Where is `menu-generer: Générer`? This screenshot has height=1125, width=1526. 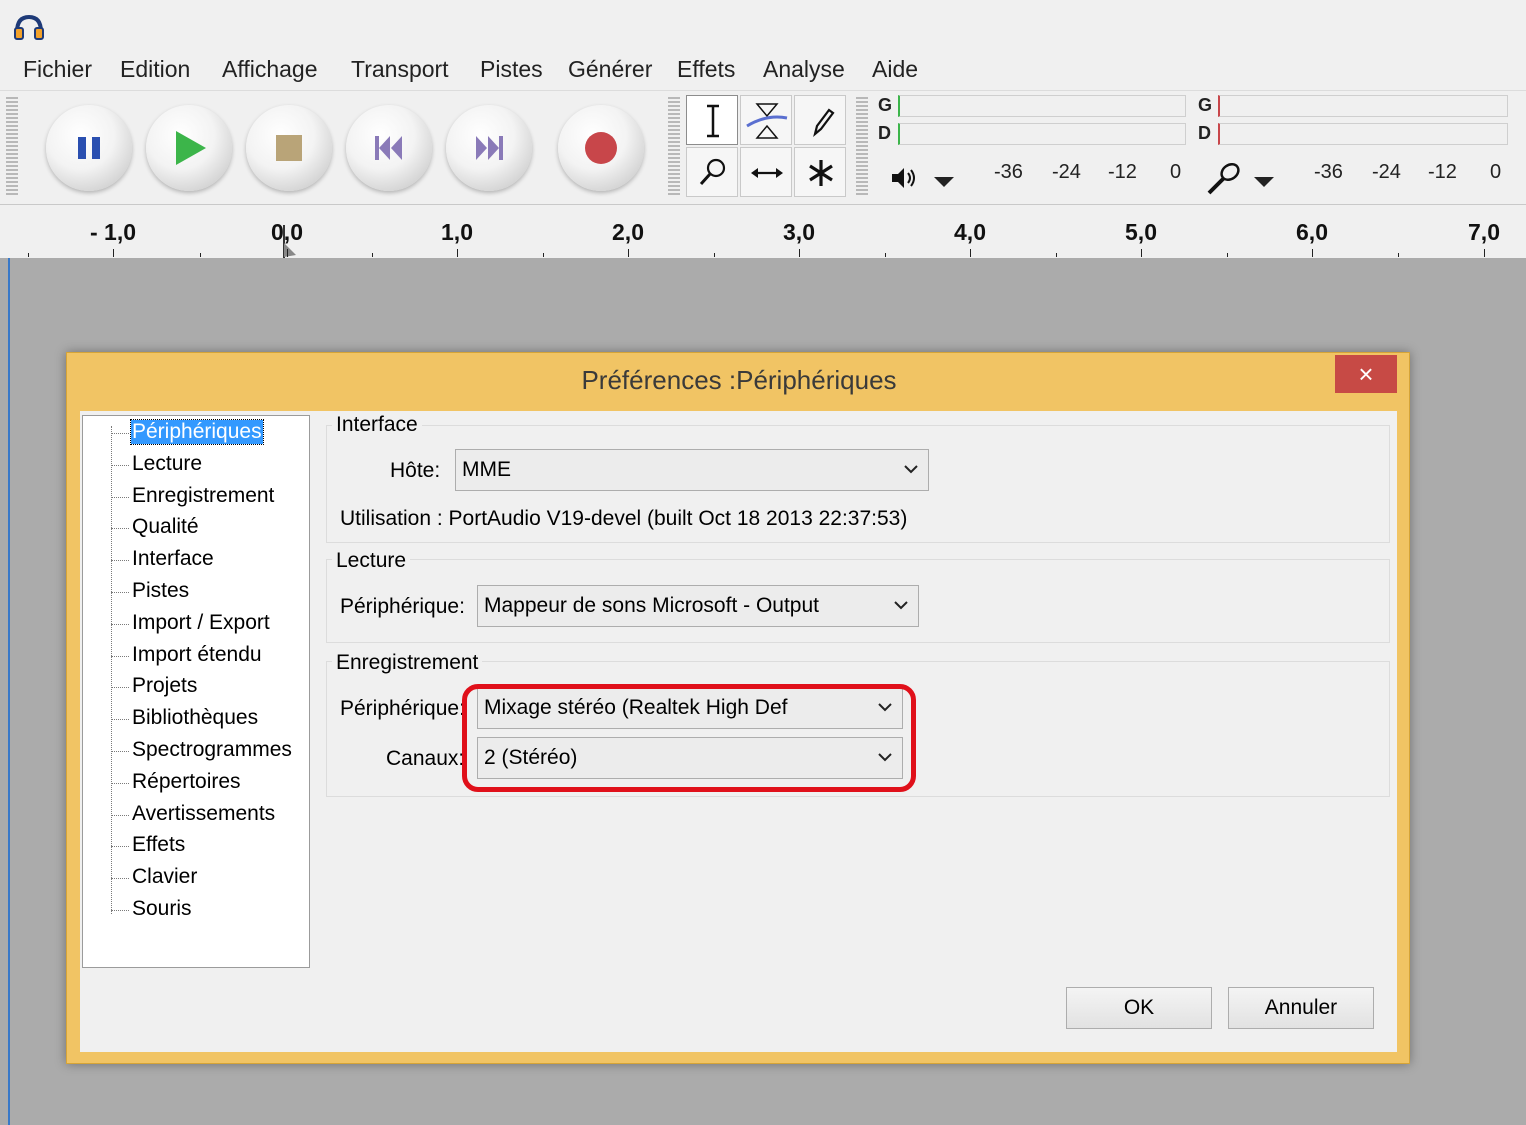
menu-generer: Générer is located at coordinates (610, 69).